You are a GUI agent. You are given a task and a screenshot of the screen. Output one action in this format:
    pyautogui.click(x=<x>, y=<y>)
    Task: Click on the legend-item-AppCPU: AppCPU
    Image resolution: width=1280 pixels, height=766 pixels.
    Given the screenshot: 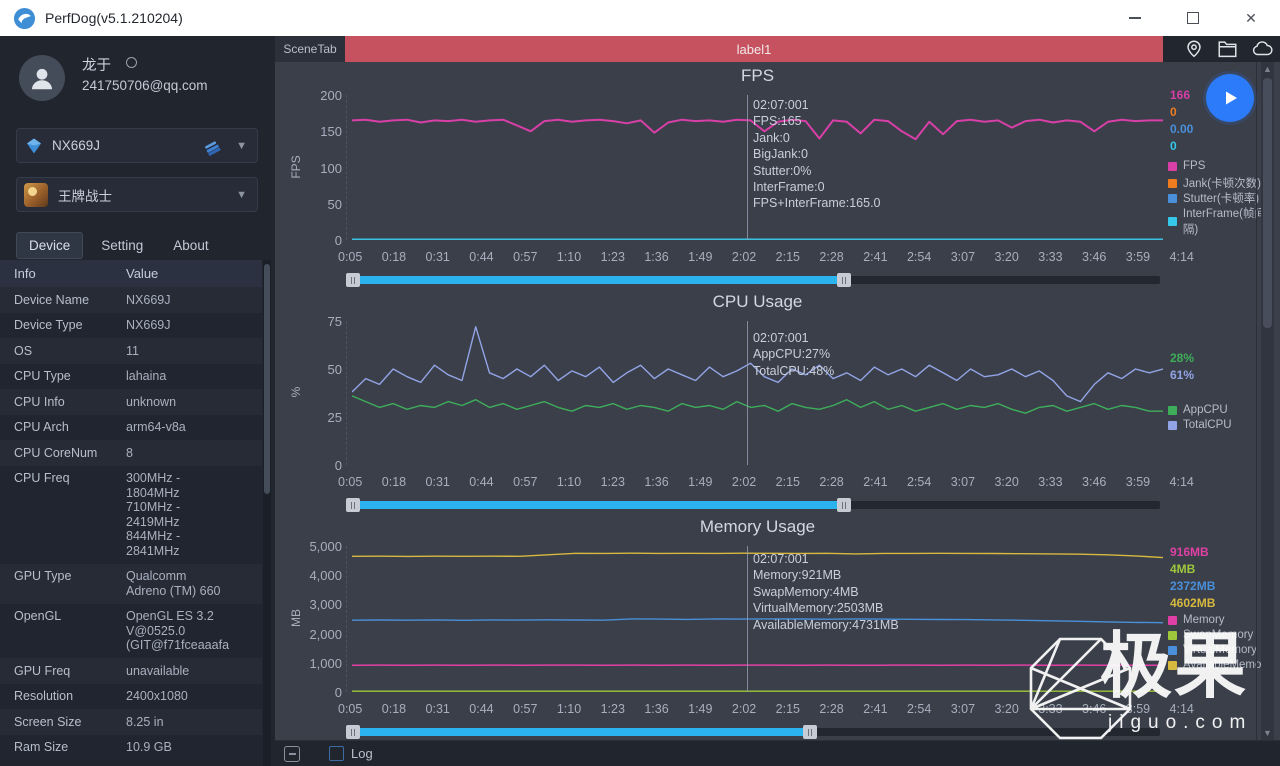 What is the action you would take?
    pyautogui.click(x=1198, y=410)
    